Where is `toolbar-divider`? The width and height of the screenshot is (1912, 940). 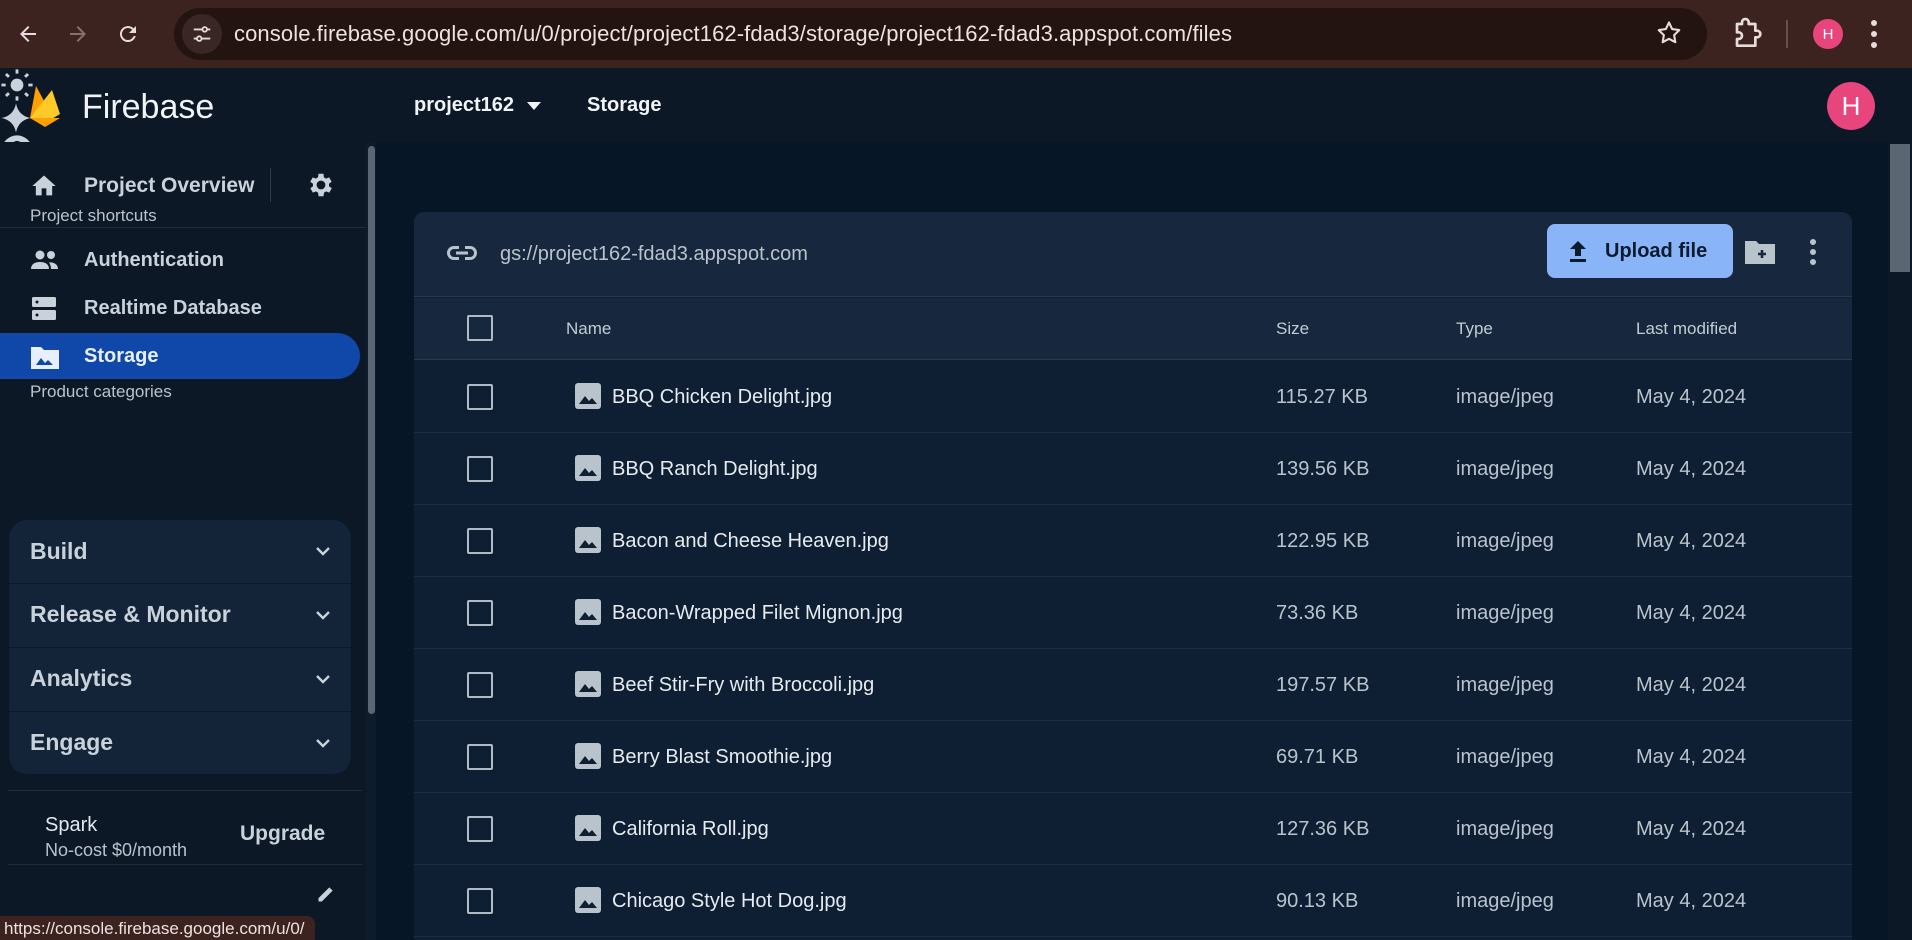
toolbar-divider is located at coordinates (1787, 34).